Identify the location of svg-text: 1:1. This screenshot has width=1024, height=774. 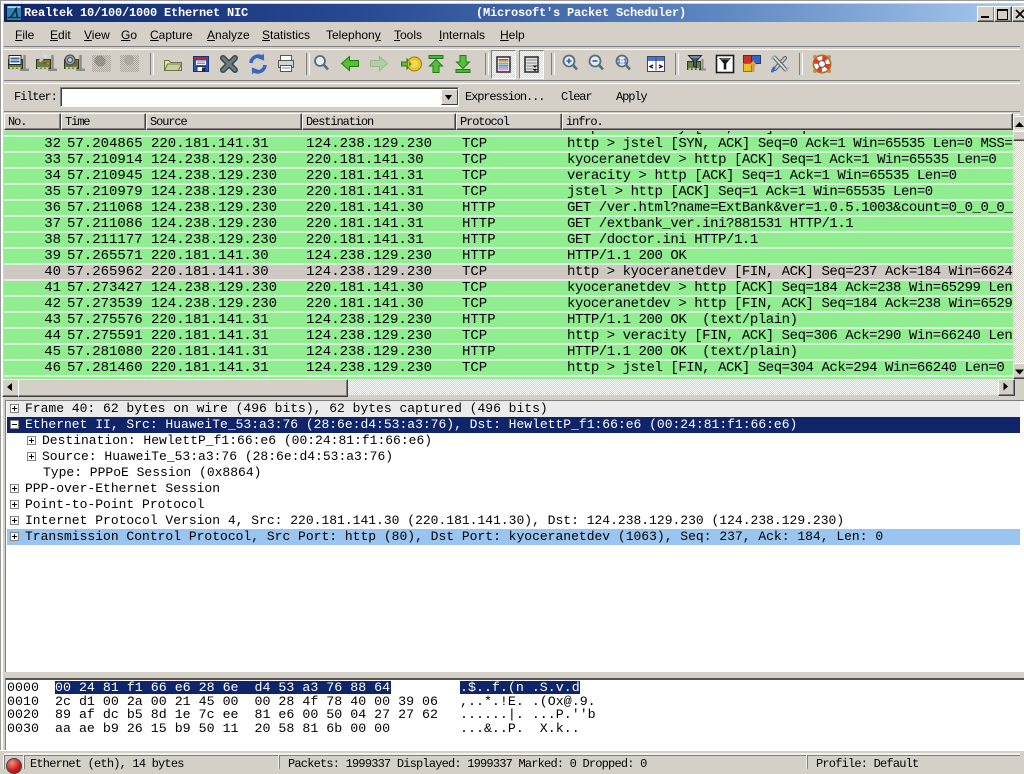
(622, 62).